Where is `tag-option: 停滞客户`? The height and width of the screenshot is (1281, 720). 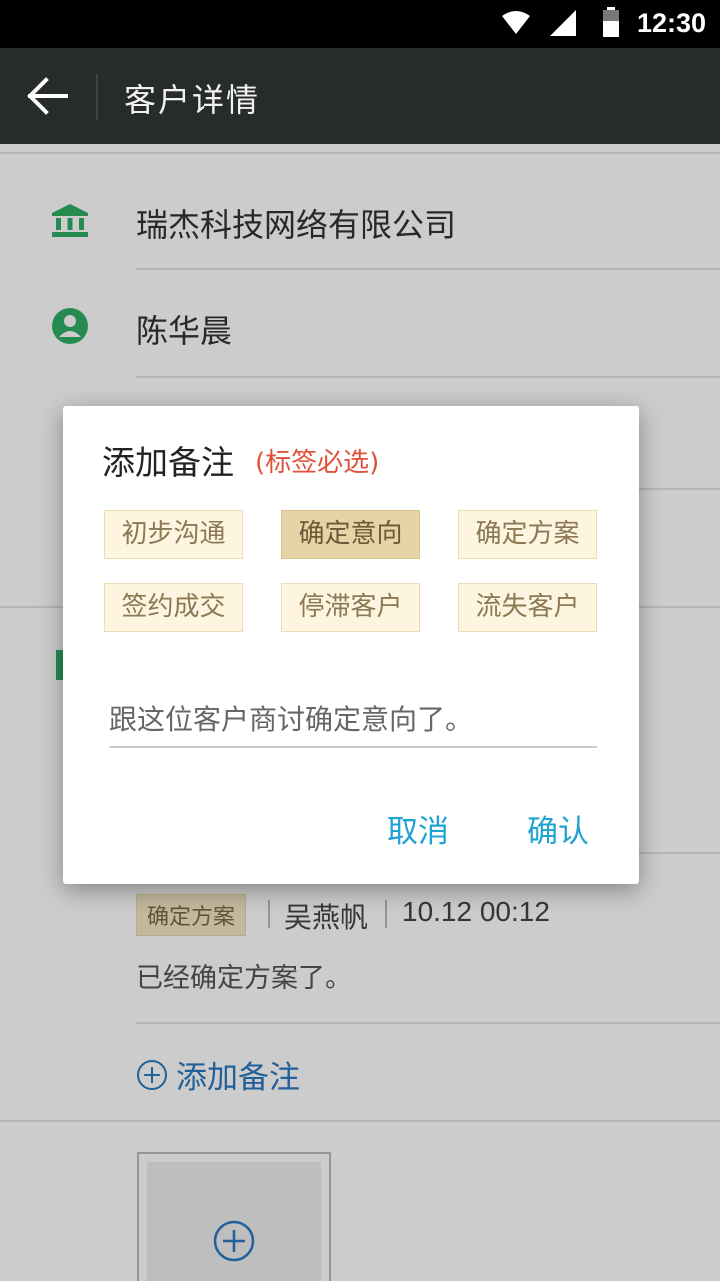 tag-option: 停滞客户 is located at coordinates (350, 607).